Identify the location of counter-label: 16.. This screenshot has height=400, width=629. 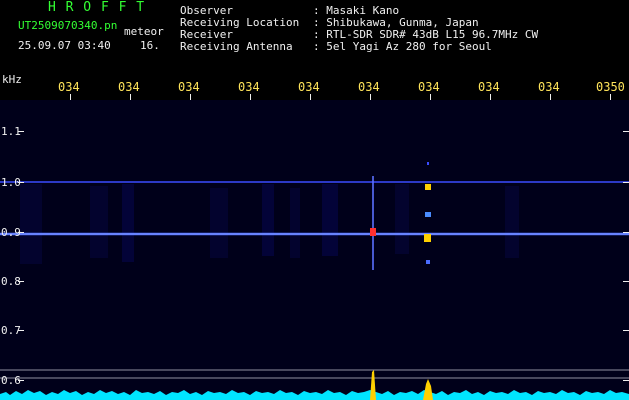
(150, 45).